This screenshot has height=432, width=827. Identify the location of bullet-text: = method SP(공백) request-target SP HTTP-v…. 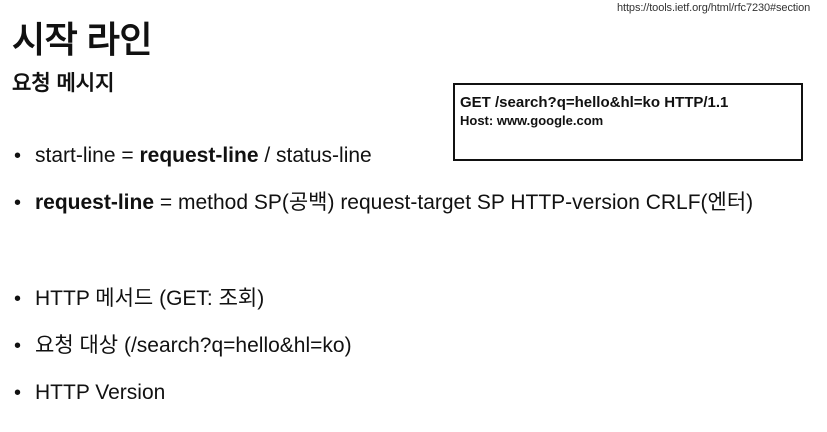
(454, 202).